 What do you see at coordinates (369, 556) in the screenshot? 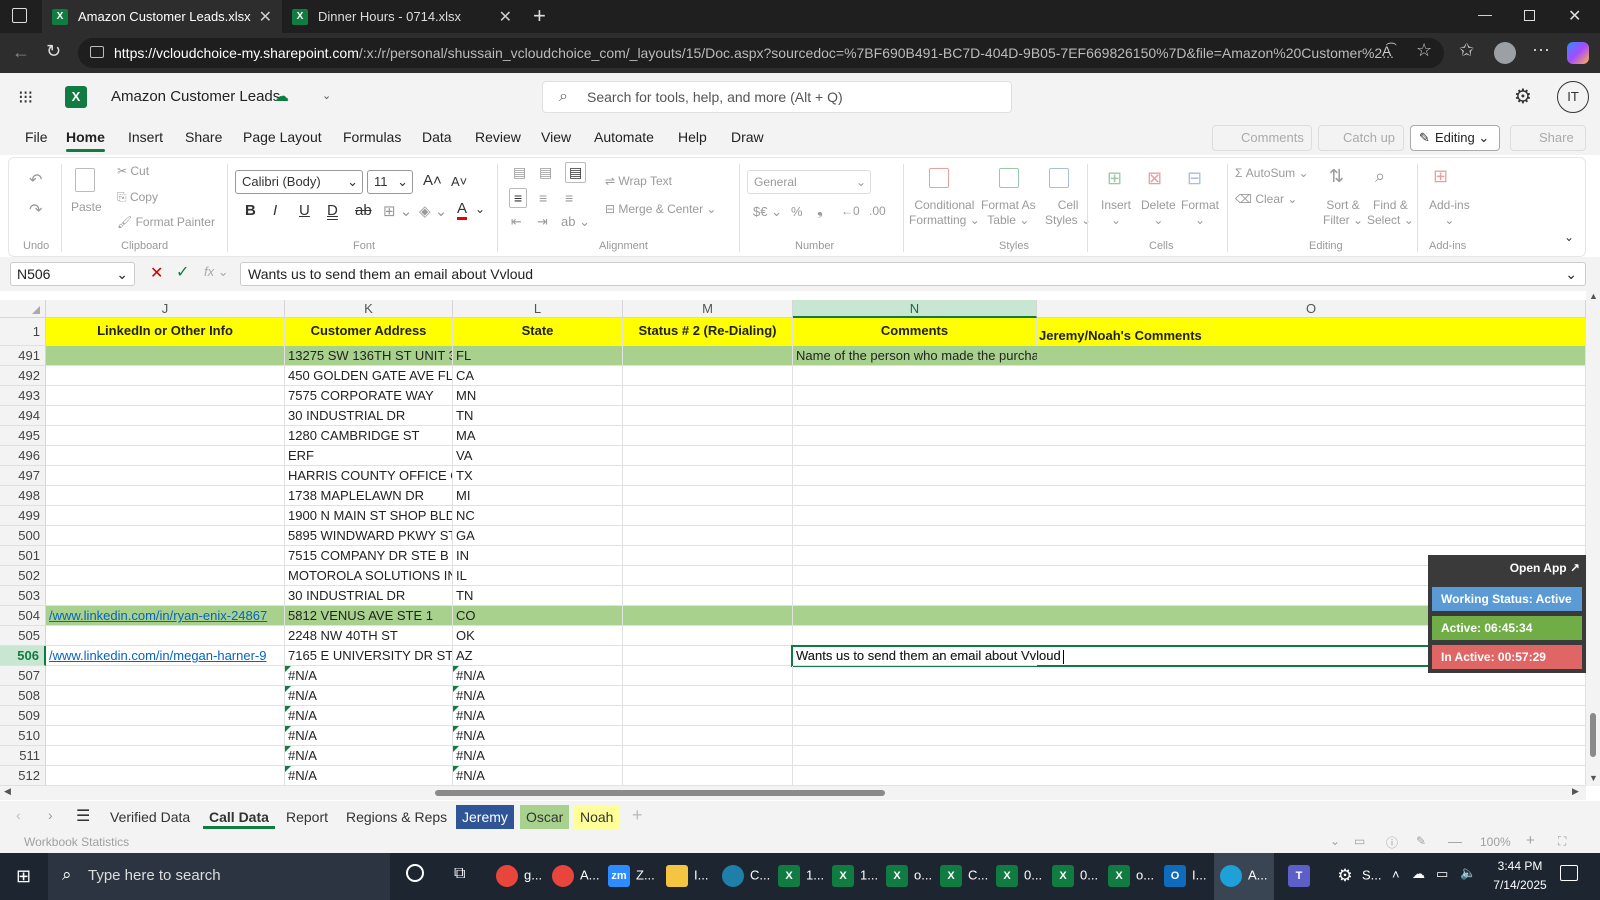
I see `cell-k: 7515 COMPANY DR STE B` at bounding box center [369, 556].